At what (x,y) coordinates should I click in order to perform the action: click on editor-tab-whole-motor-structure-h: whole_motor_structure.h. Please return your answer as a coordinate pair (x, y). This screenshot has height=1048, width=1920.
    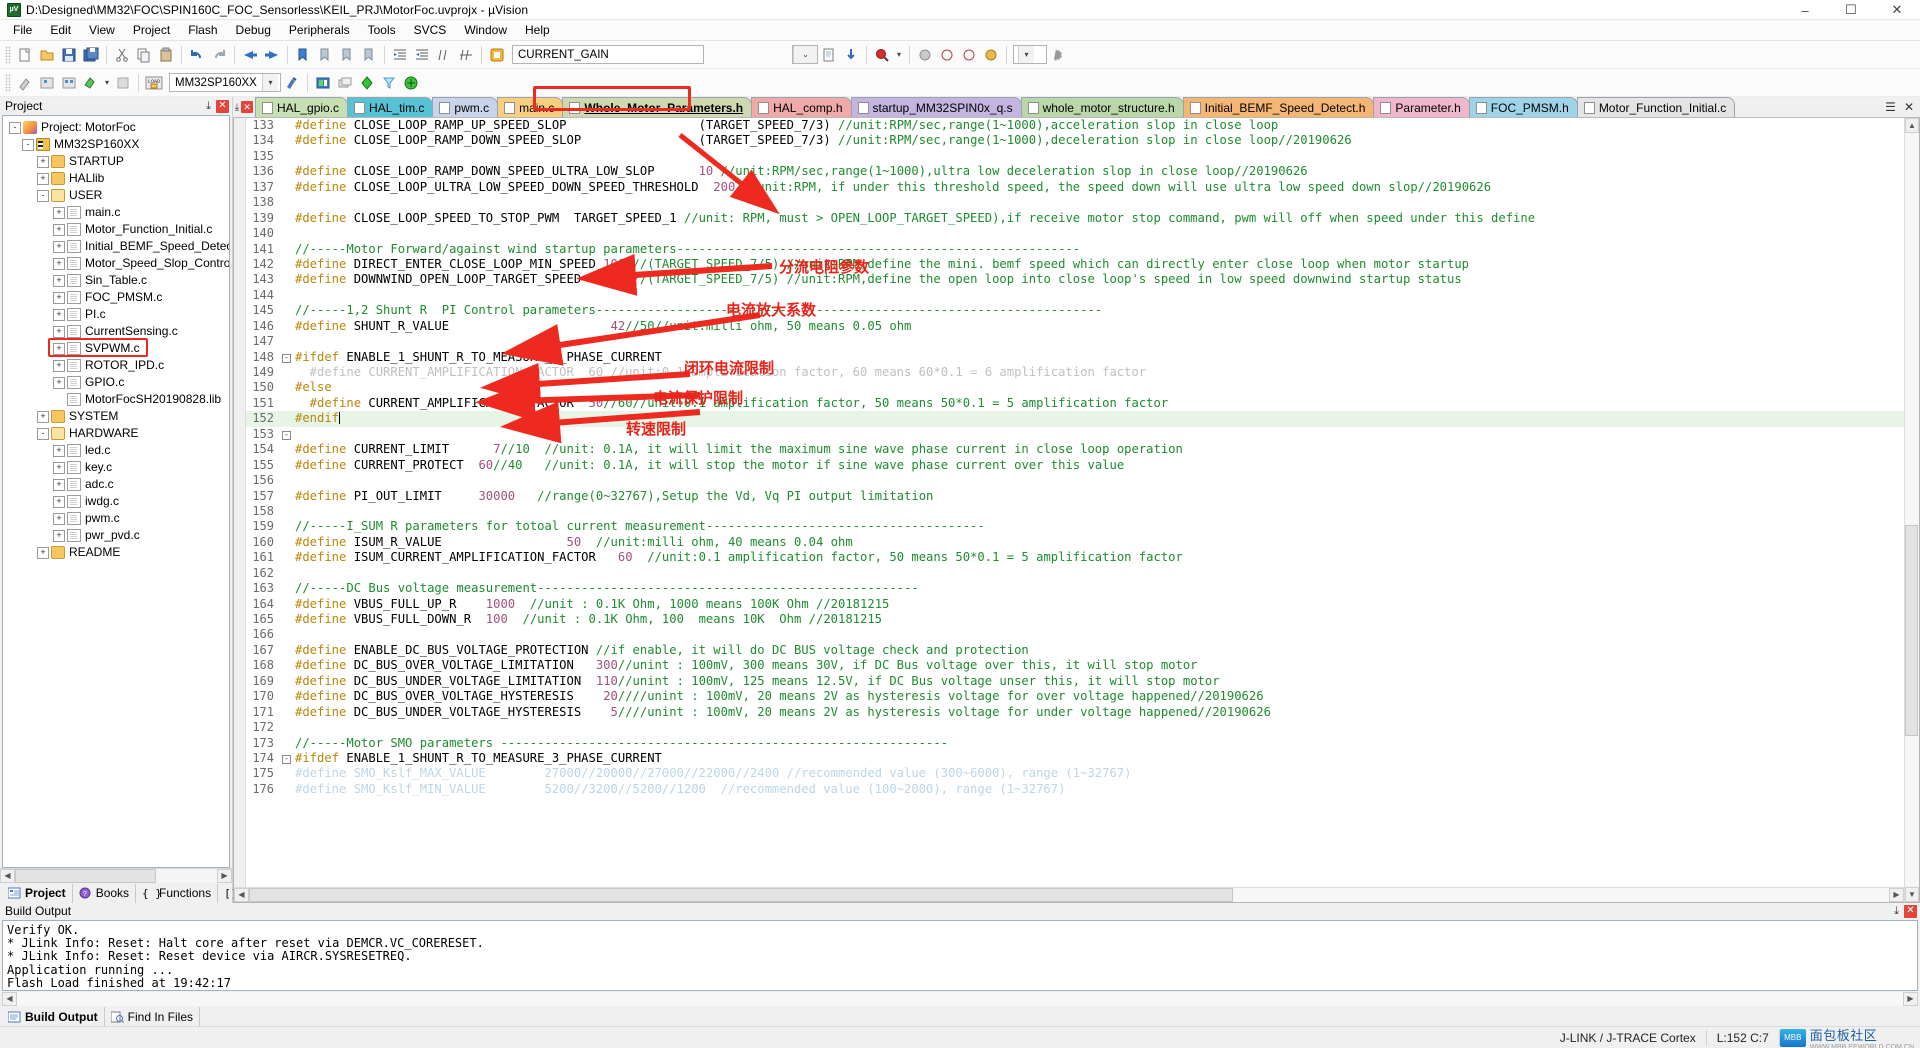
    Looking at the image, I should click on (1102, 107).